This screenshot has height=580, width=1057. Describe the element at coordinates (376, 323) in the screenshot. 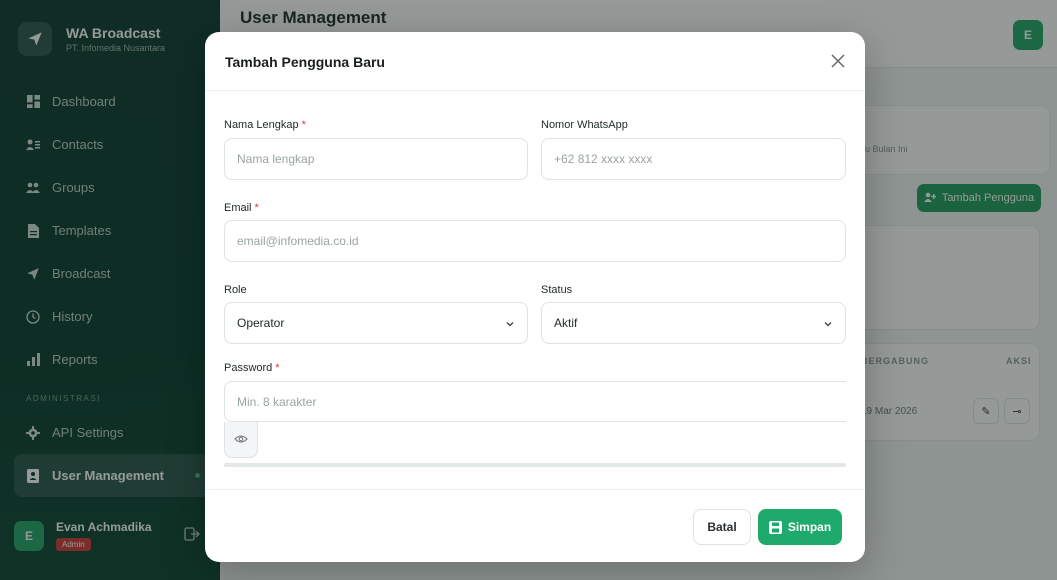

I see `role-select: Operator` at that location.